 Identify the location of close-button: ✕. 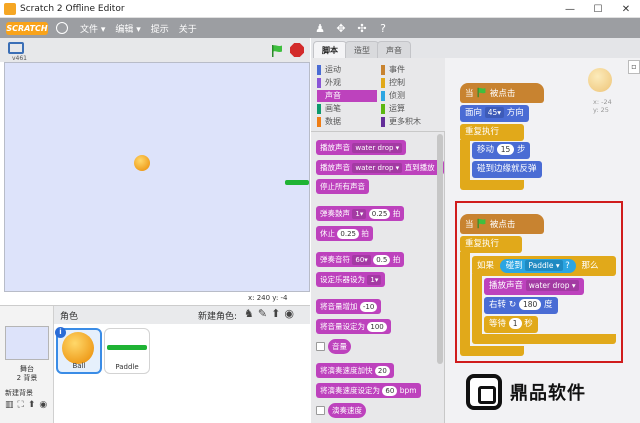
(626, 9).